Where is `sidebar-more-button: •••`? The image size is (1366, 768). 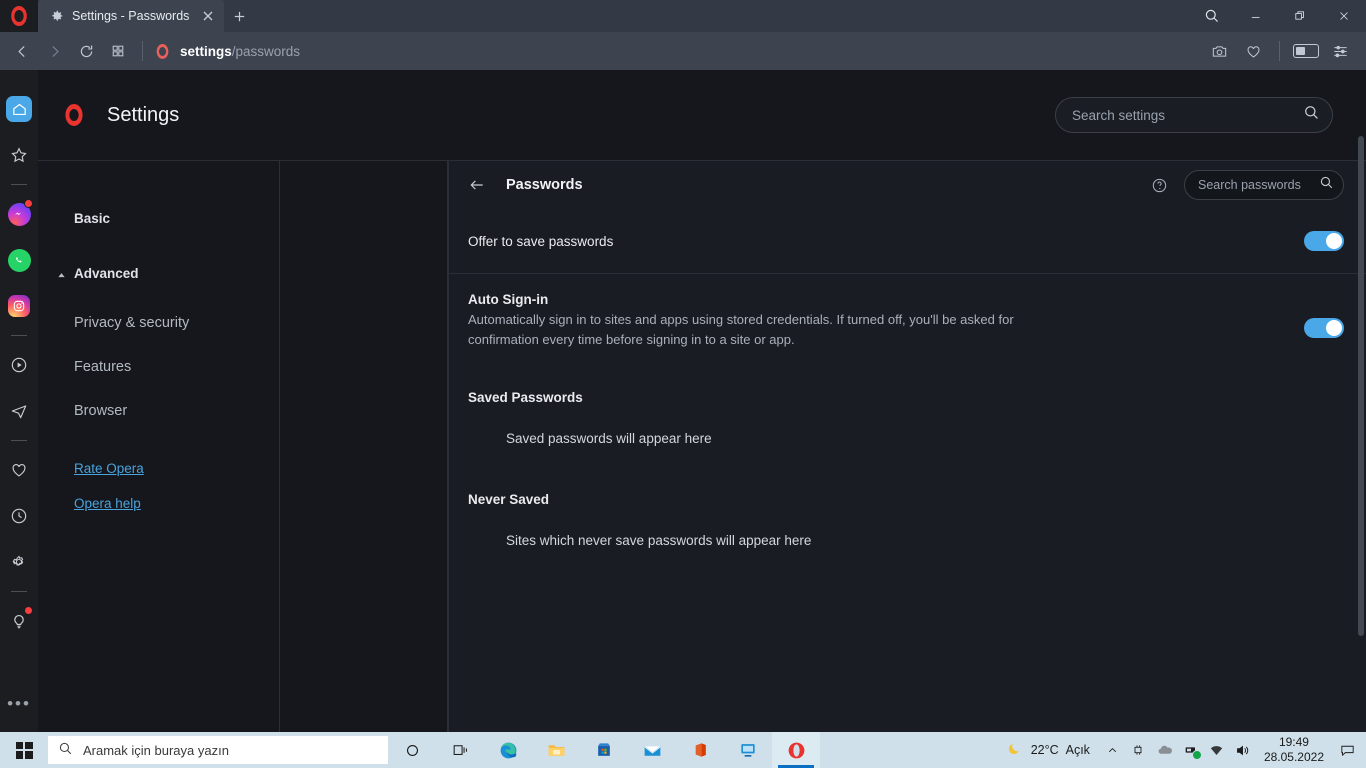 sidebar-more-button: ••• is located at coordinates (19, 713).